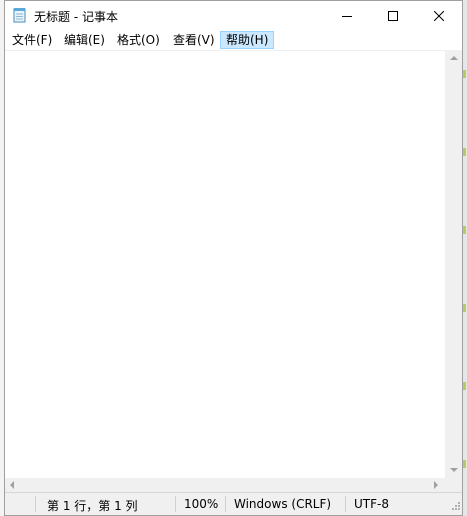 This screenshot has height=516, width=467. I want to click on resize-grip-icon, so click(455, 506).